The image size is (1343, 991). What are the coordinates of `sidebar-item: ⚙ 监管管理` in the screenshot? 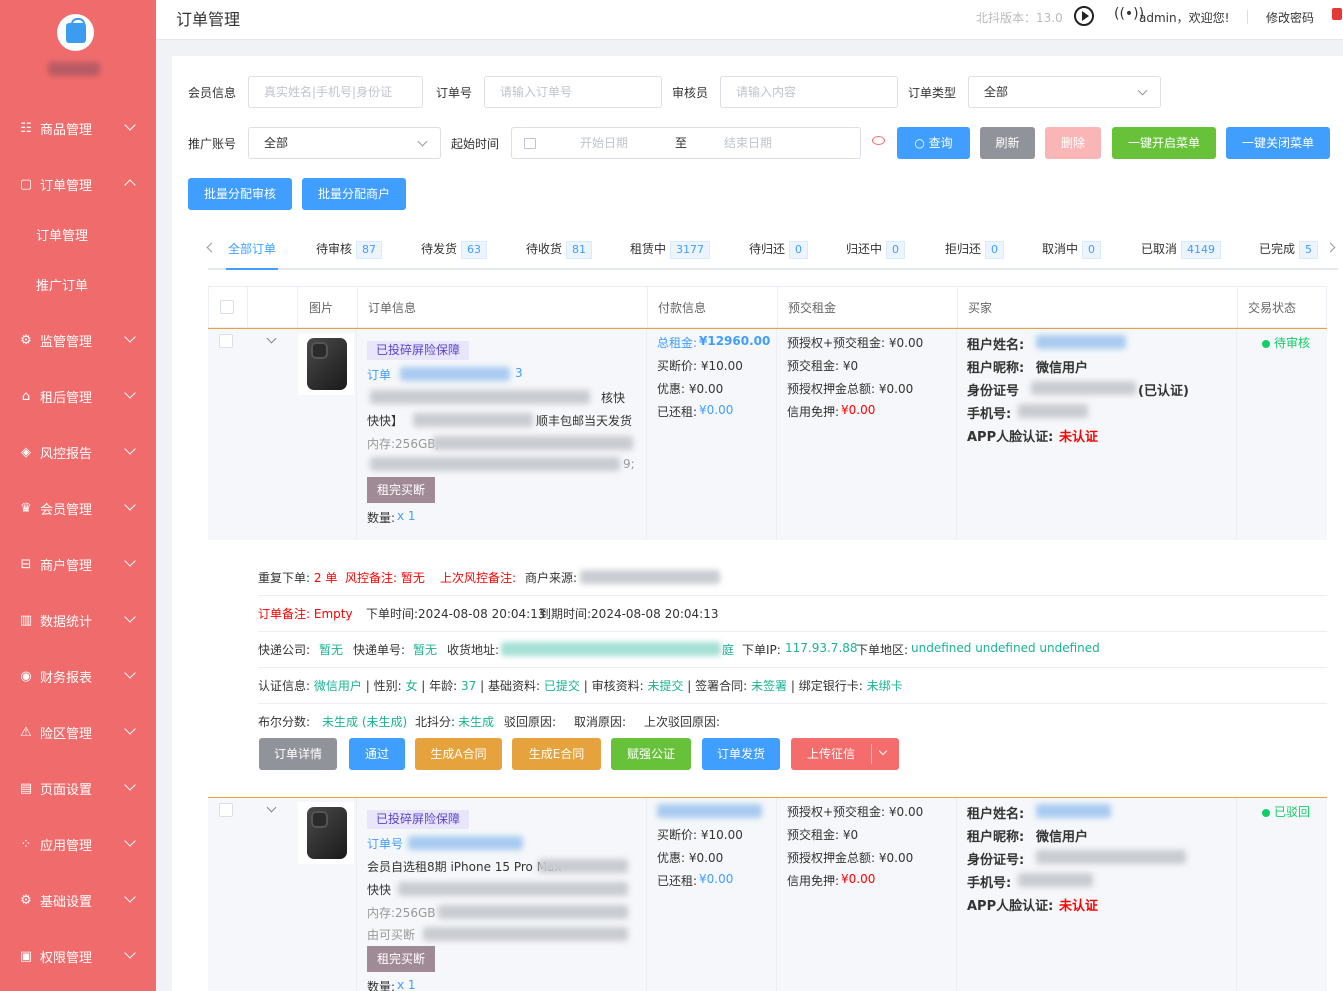 It's located at (78, 340).